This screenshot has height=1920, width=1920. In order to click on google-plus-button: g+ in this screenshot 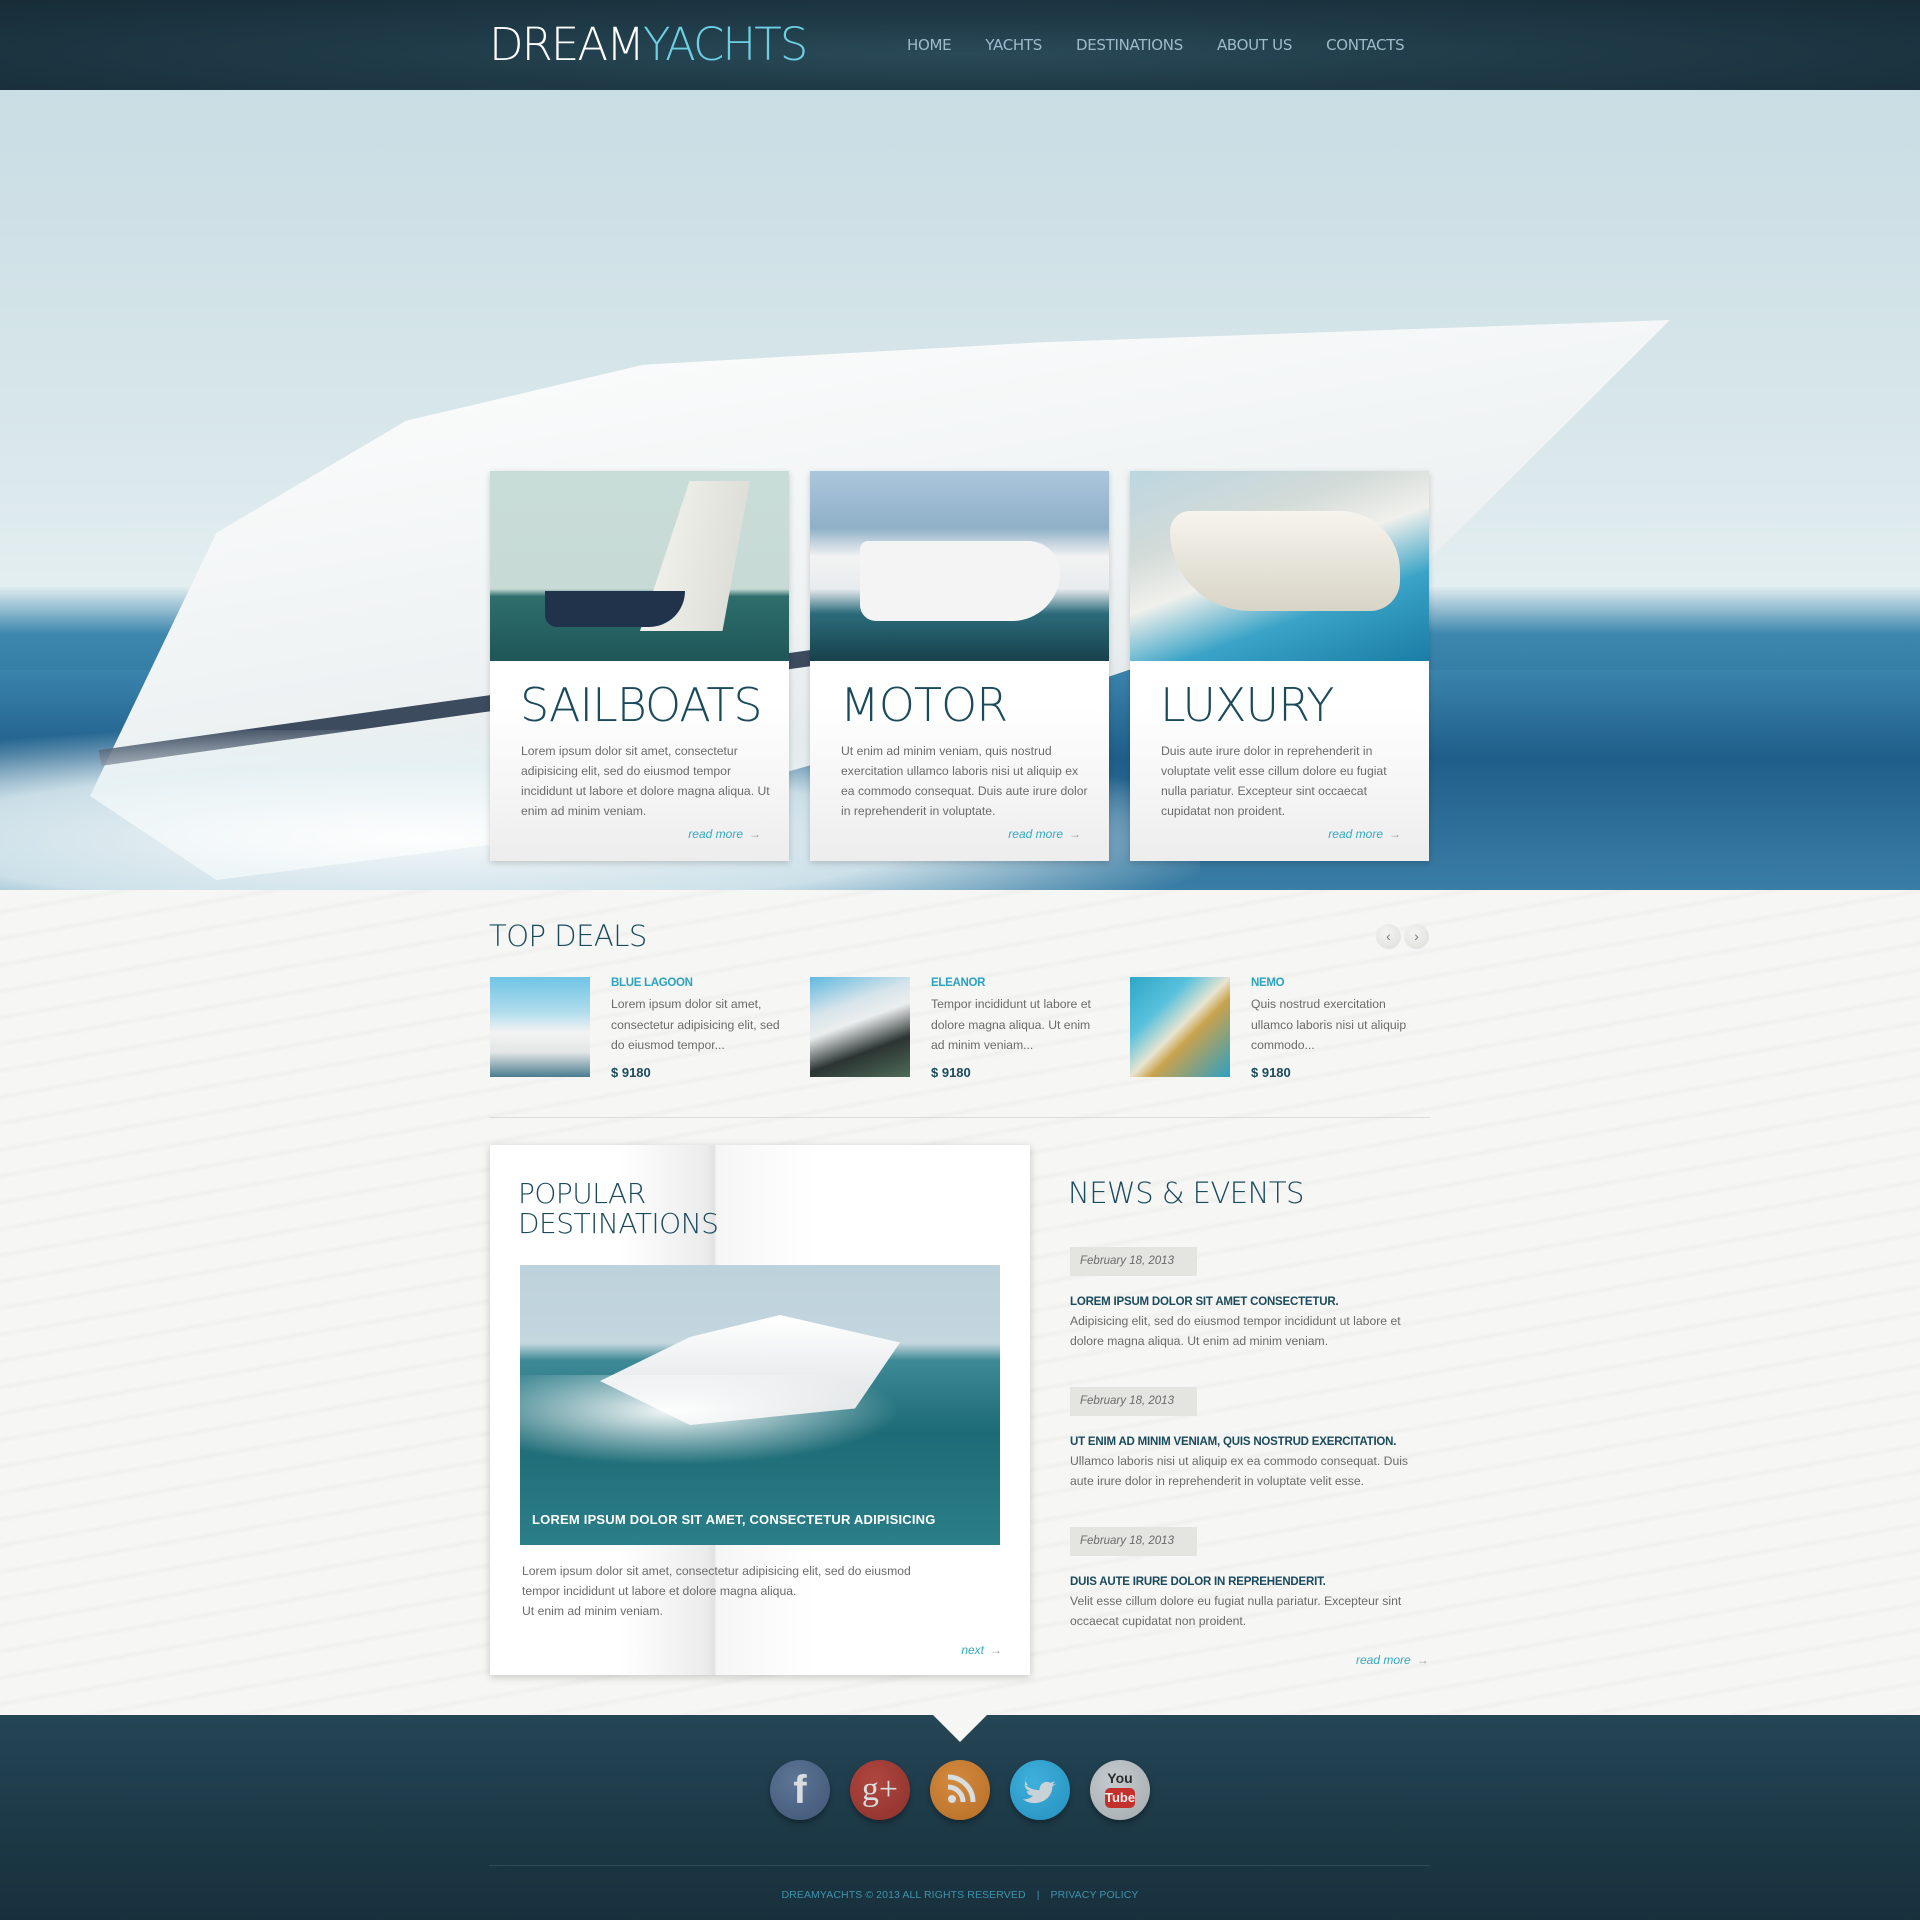, I will do `click(880, 1790)`.